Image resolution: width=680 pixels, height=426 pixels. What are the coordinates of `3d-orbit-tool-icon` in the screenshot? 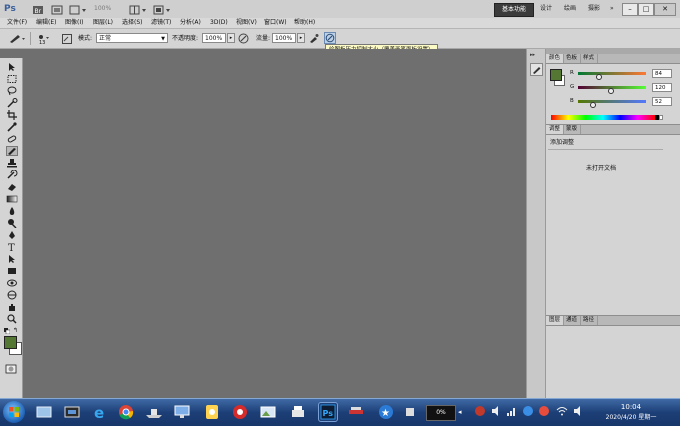 It's located at (12, 295).